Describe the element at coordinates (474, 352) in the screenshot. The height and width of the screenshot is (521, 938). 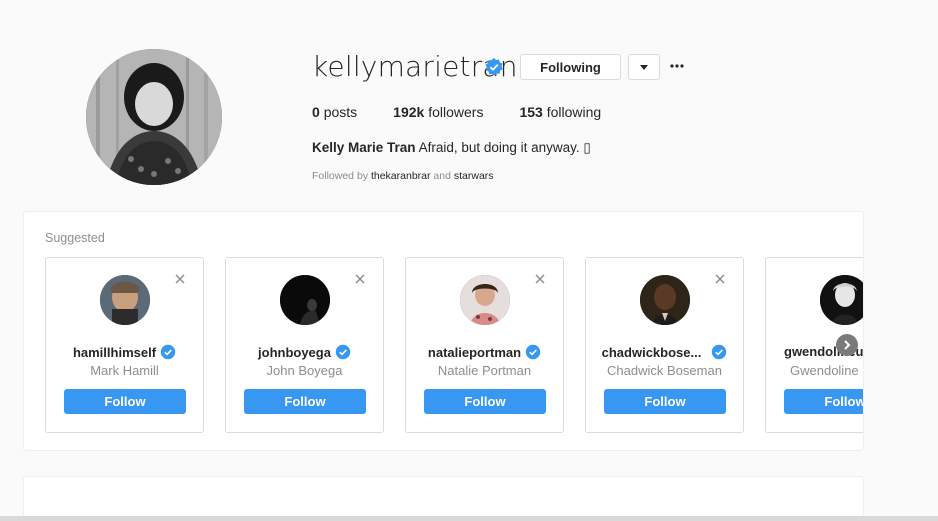
I see `suggested-username: natalieportman` at that location.